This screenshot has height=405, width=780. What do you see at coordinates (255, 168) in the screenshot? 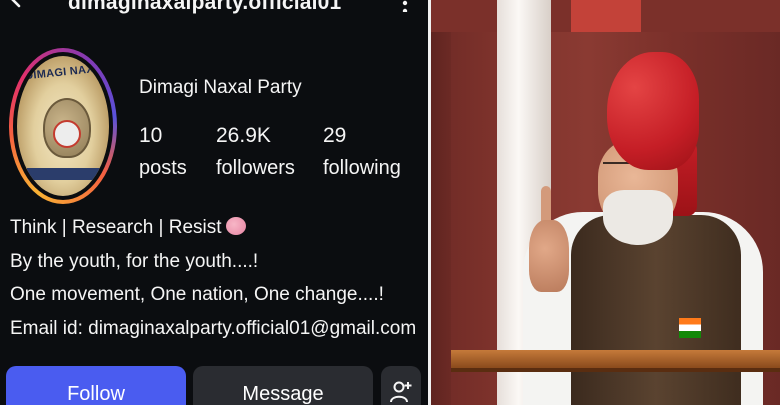
I see `stat-followers-label: followers` at bounding box center [255, 168].